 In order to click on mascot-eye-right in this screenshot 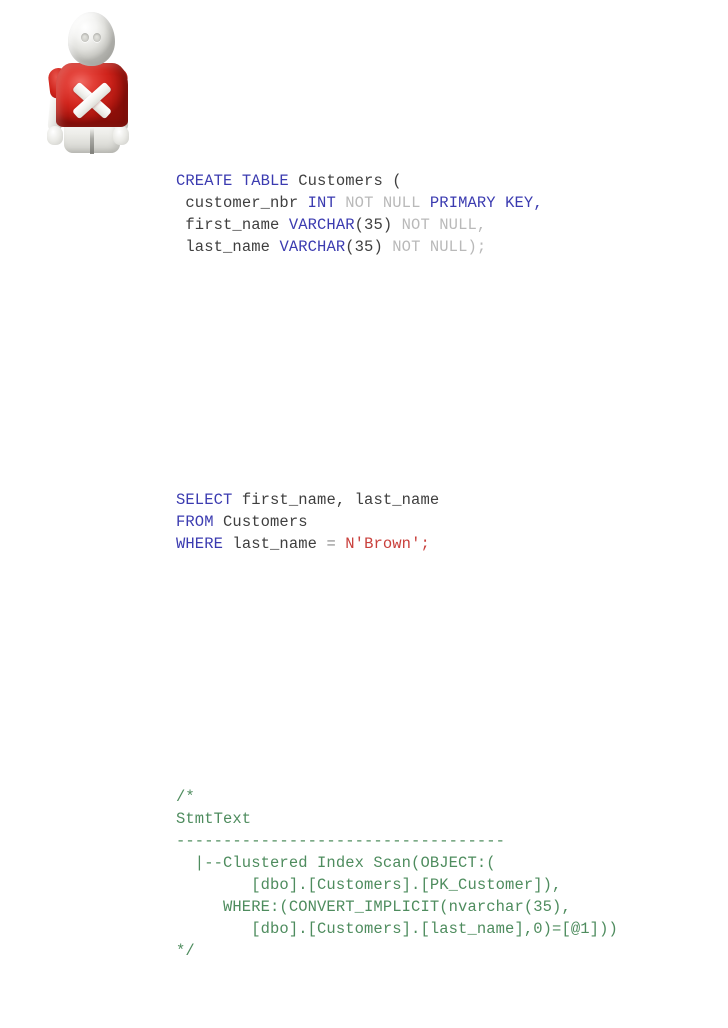, I will do `click(97, 37)`.